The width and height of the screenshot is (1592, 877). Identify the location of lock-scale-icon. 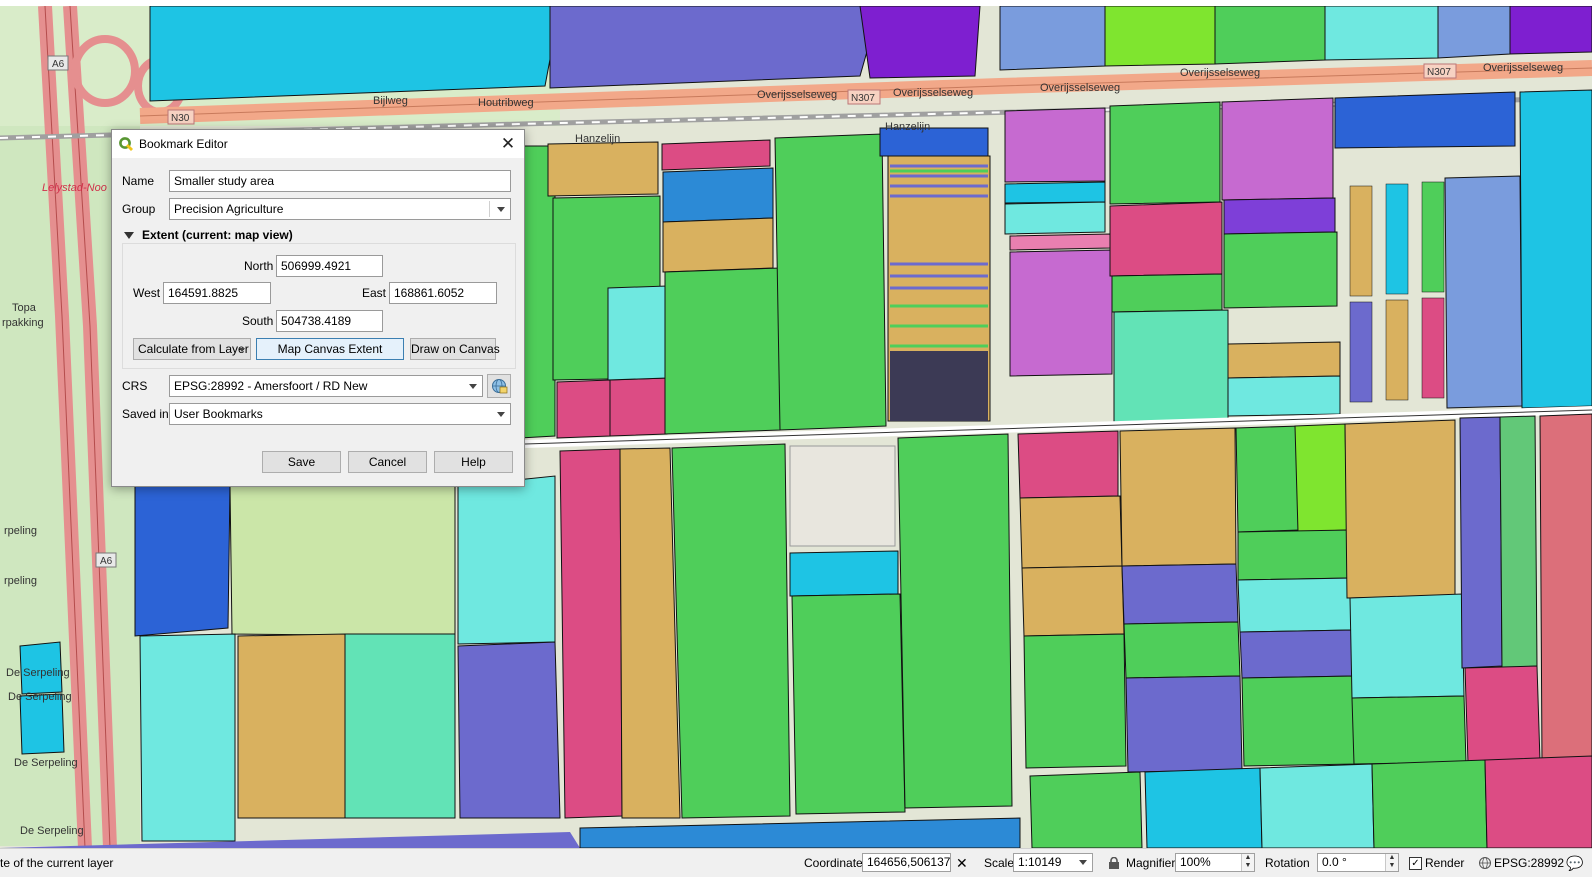
(1114, 863).